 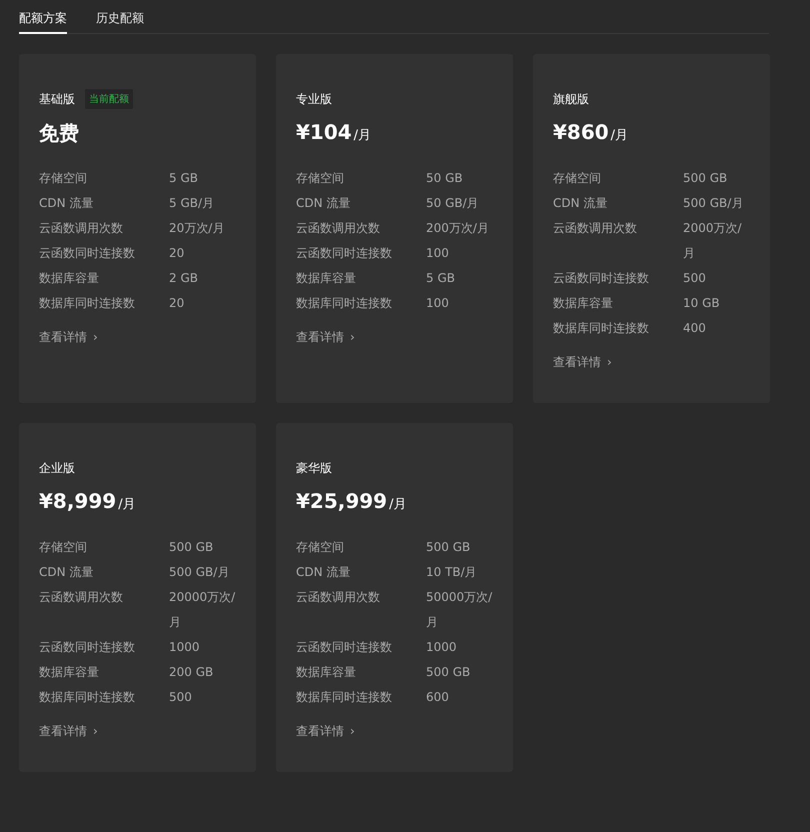 I want to click on plan-price: 免费, so click(x=59, y=133).